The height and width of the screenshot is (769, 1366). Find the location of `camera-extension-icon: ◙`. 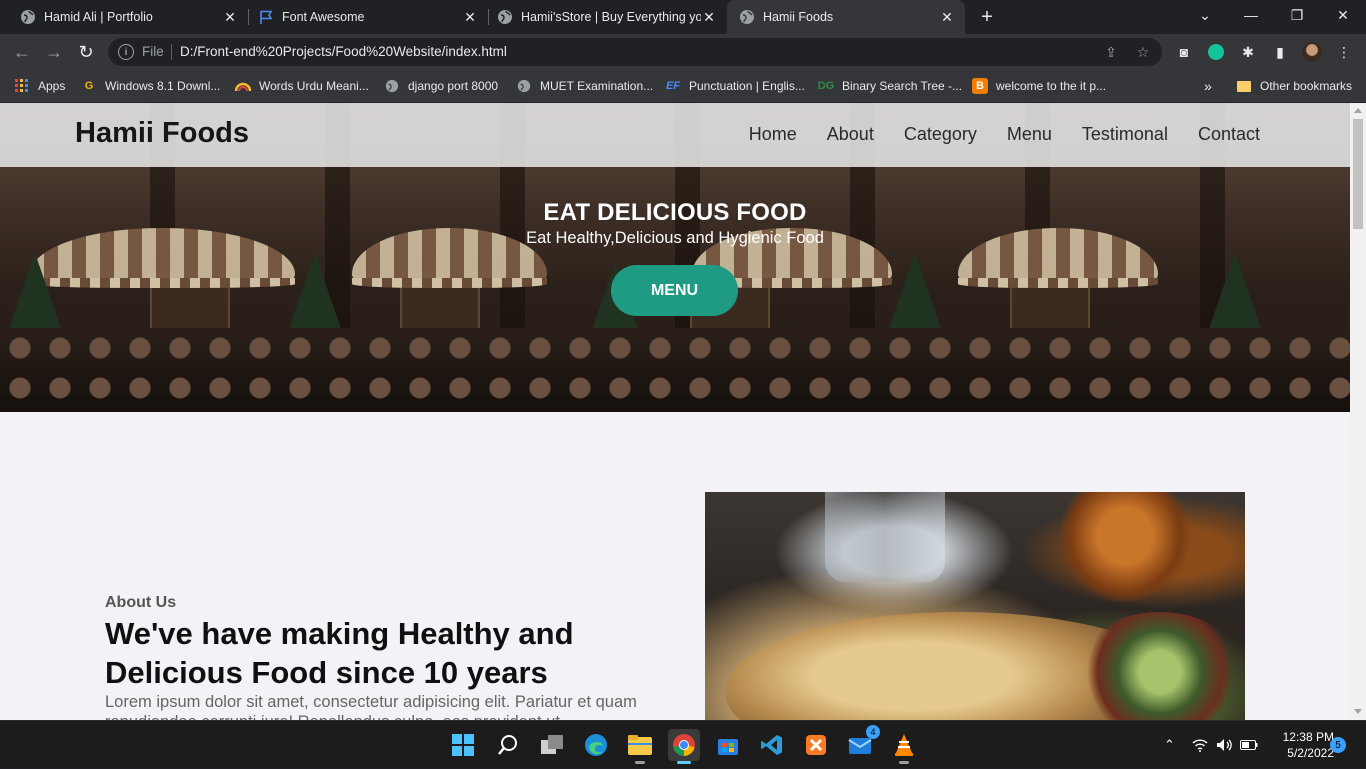

camera-extension-icon: ◙ is located at coordinates (1184, 52).